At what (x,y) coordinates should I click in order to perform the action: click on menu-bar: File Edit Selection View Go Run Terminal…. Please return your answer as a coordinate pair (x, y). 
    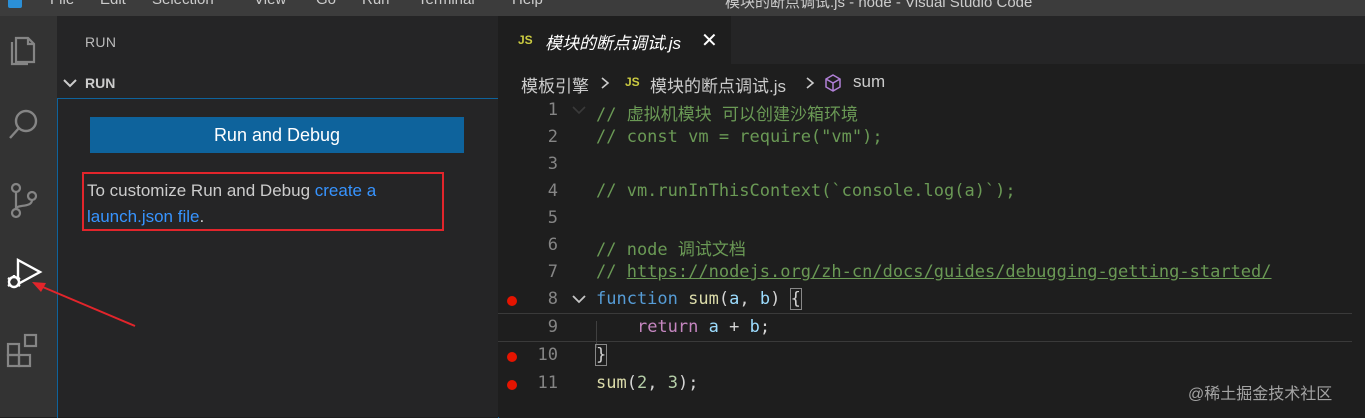
    Looking at the image, I should click on (682, 8).